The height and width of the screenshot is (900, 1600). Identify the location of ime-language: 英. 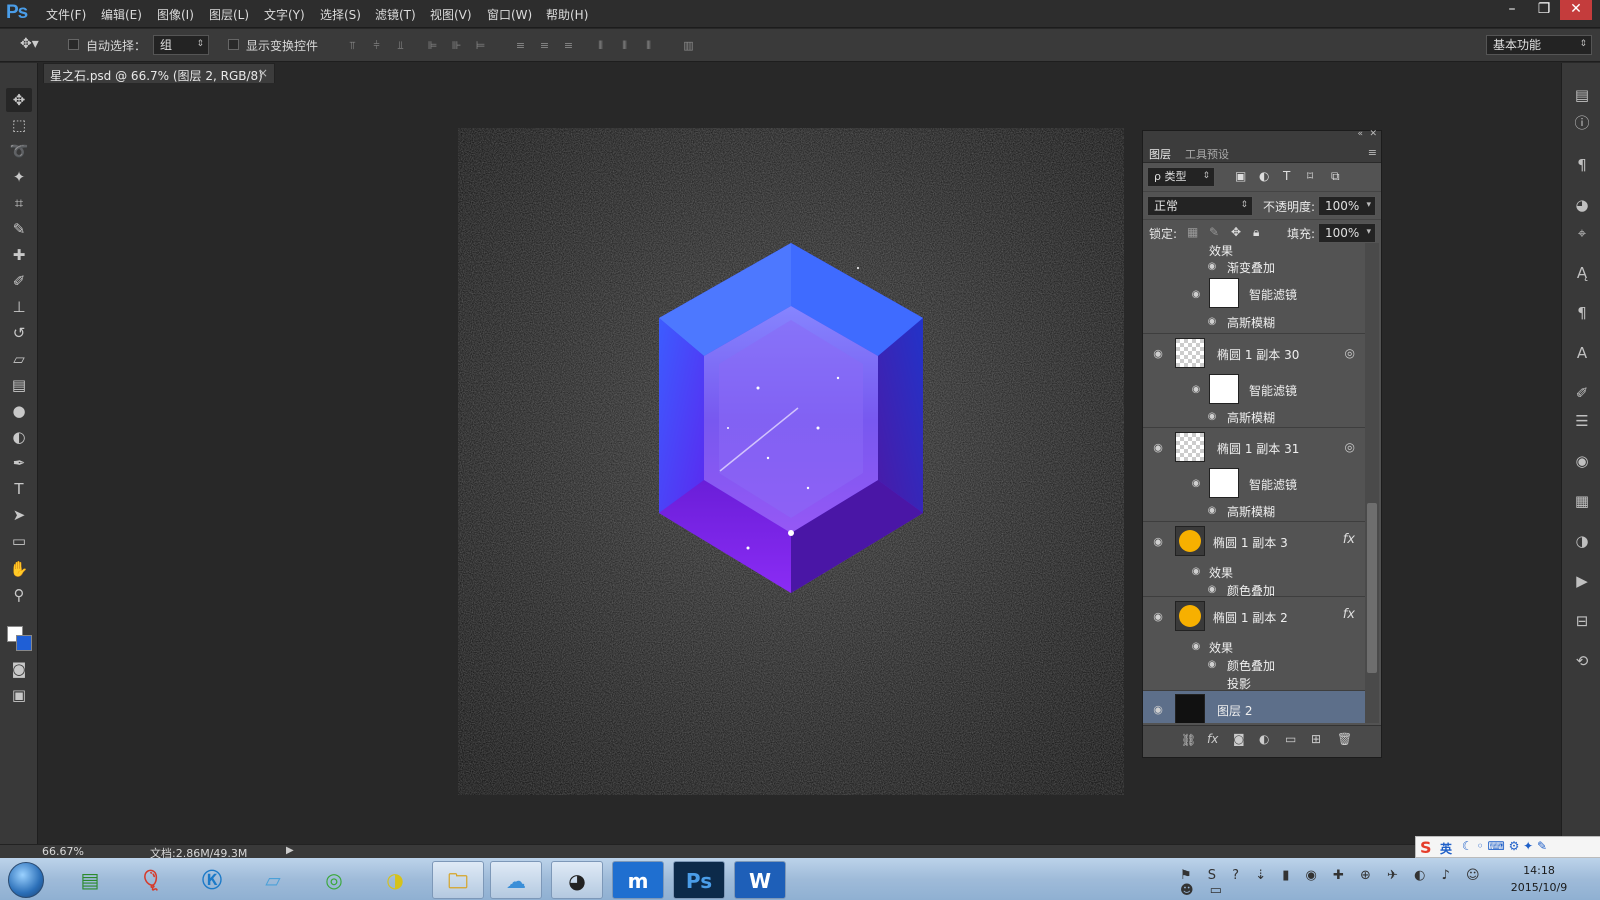
(1446, 848).